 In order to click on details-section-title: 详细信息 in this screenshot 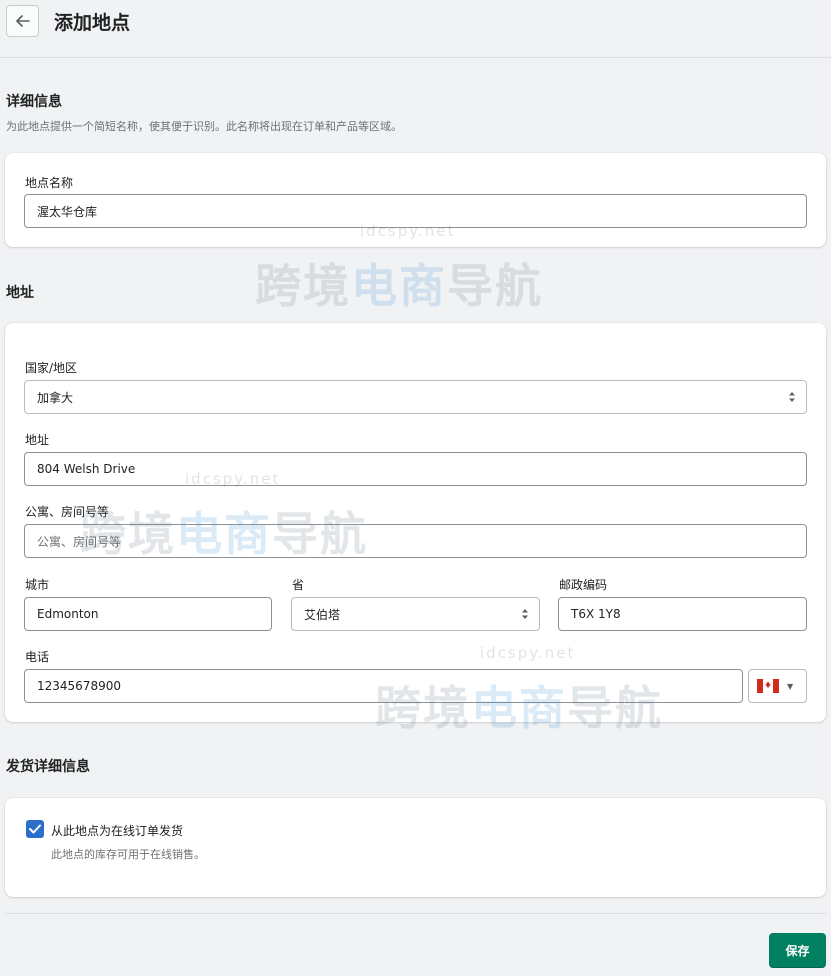, I will do `click(34, 102)`.